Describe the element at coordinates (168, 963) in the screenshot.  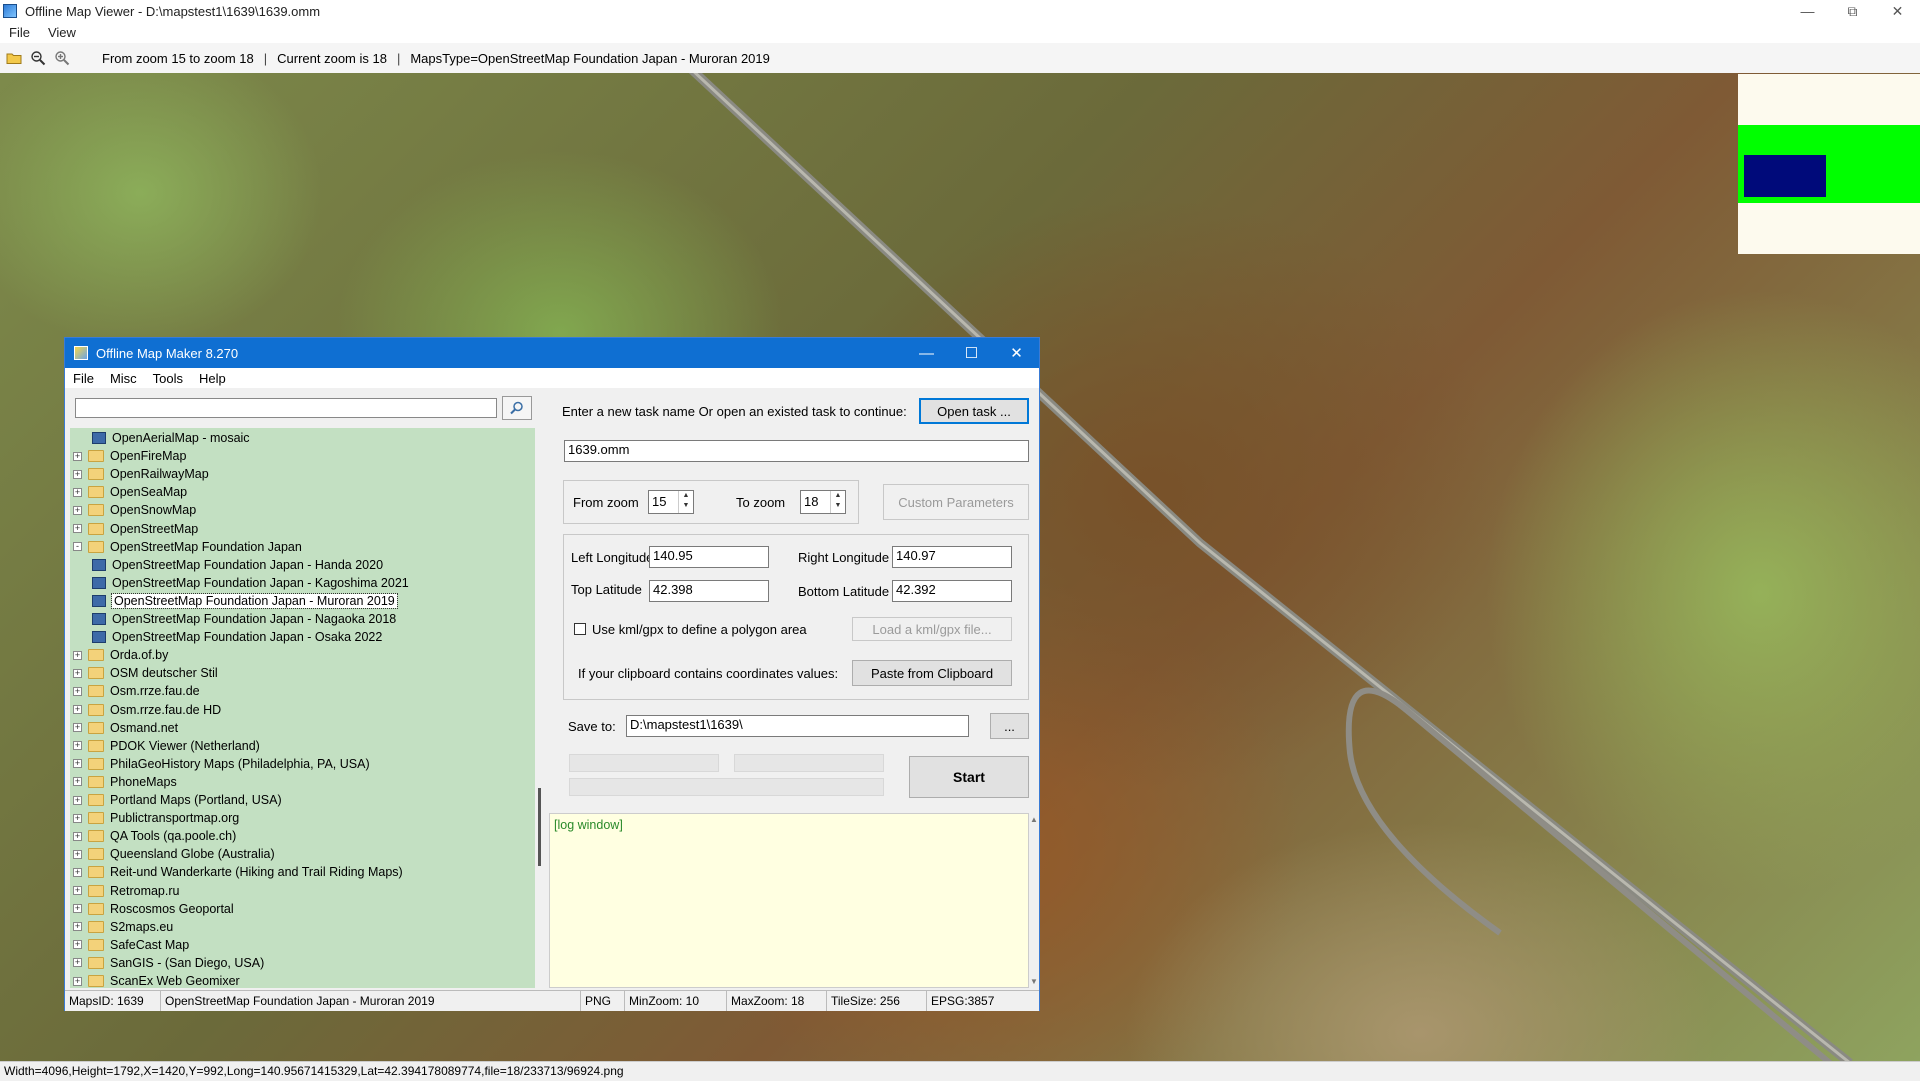
I see `tree-folder: + SanGIS - (San Diego, USA)` at that location.